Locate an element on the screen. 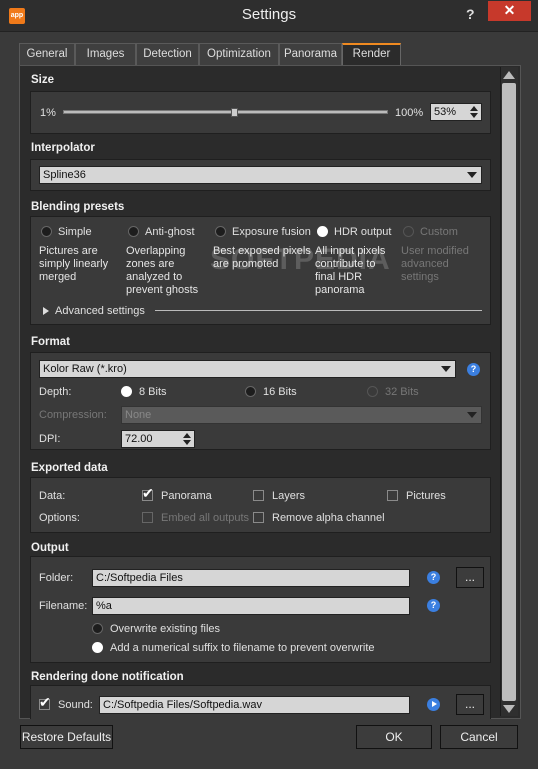 Image resolution: width=538 pixels, height=769 pixels. folder-input: C:/Softpedia Files is located at coordinates (251, 578).